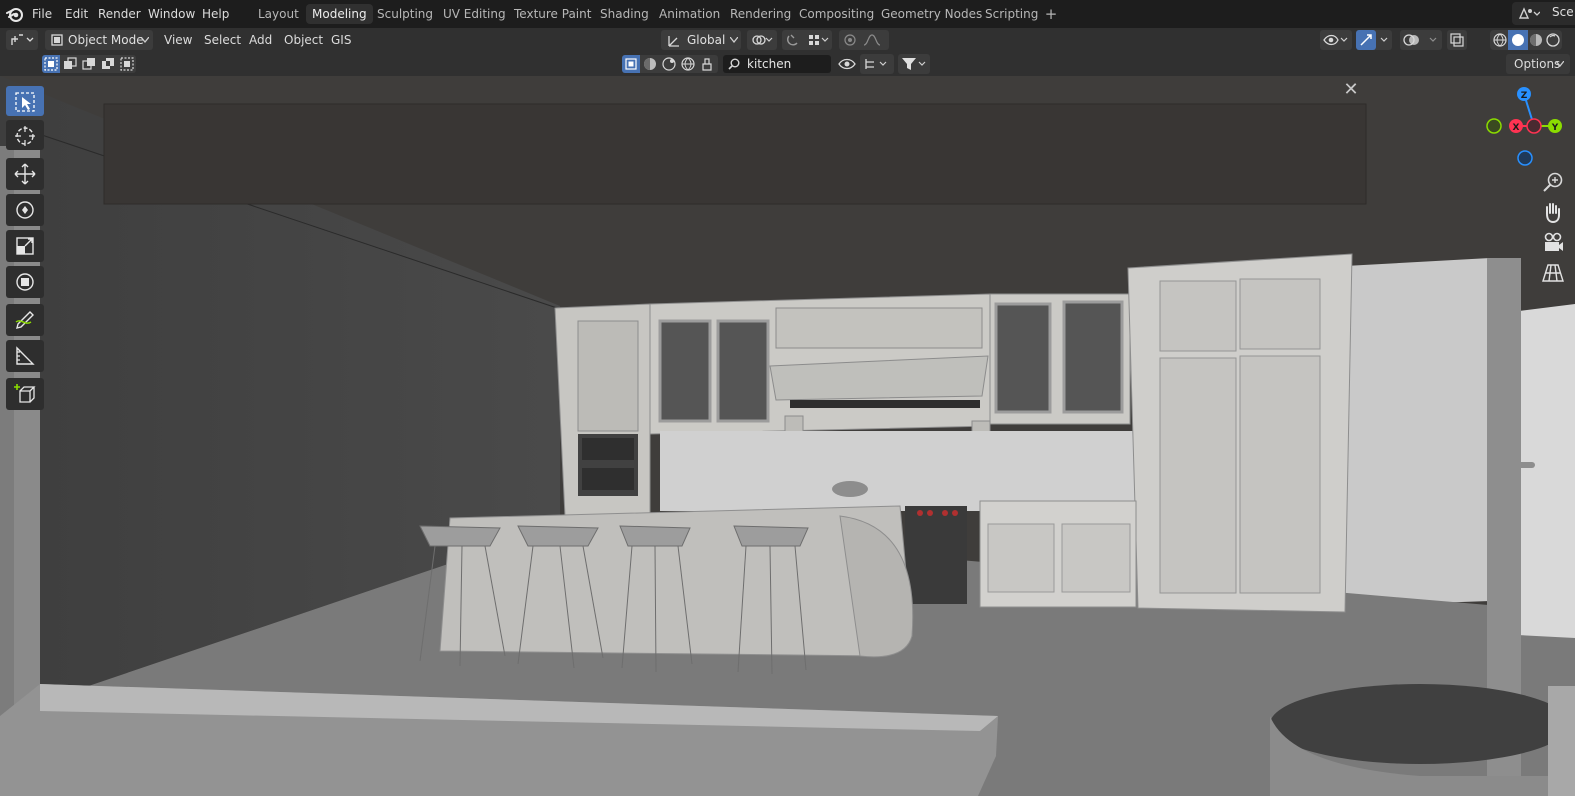  Describe the element at coordinates (760, 14) in the screenshot. I see `tab-rendering: Rendering` at that location.